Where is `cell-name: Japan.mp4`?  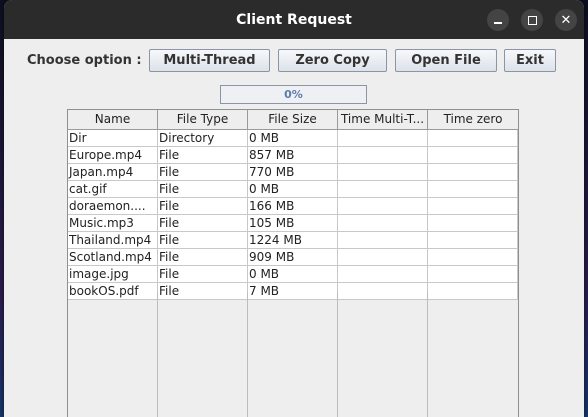 cell-name: Japan.mp4 is located at coordinates (113, 172).